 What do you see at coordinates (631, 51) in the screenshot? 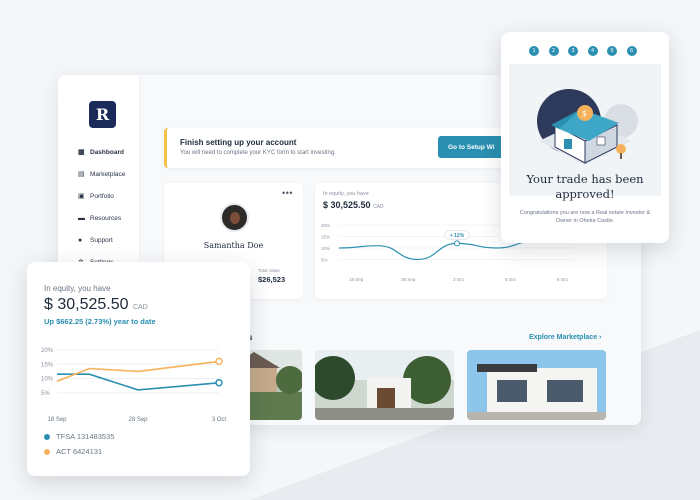
I see `step-6: 6` at bounding box center [631, 51].